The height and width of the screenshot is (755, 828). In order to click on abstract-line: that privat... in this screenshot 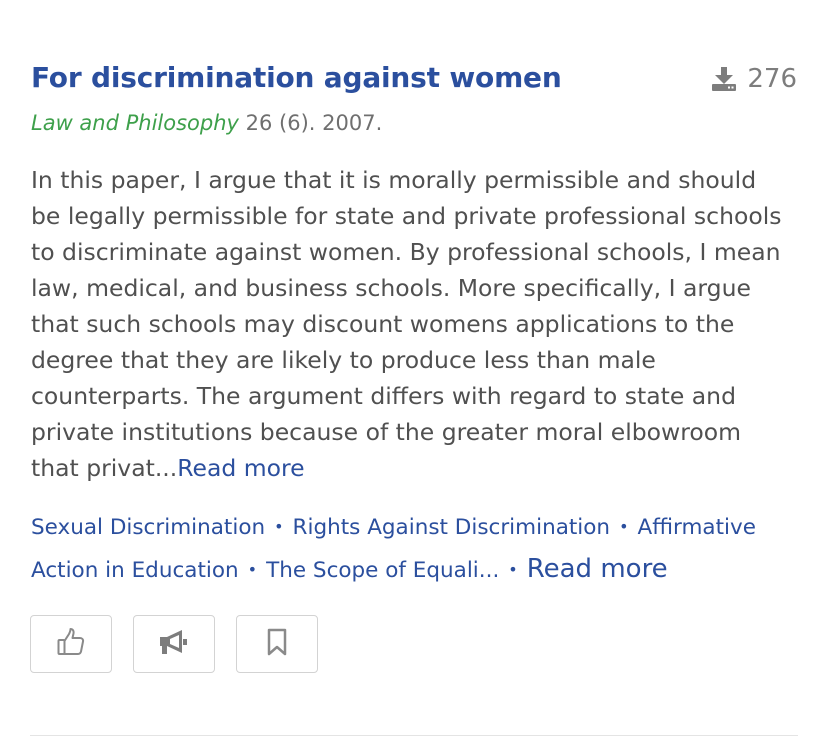, I will do `click(104, 468)`.